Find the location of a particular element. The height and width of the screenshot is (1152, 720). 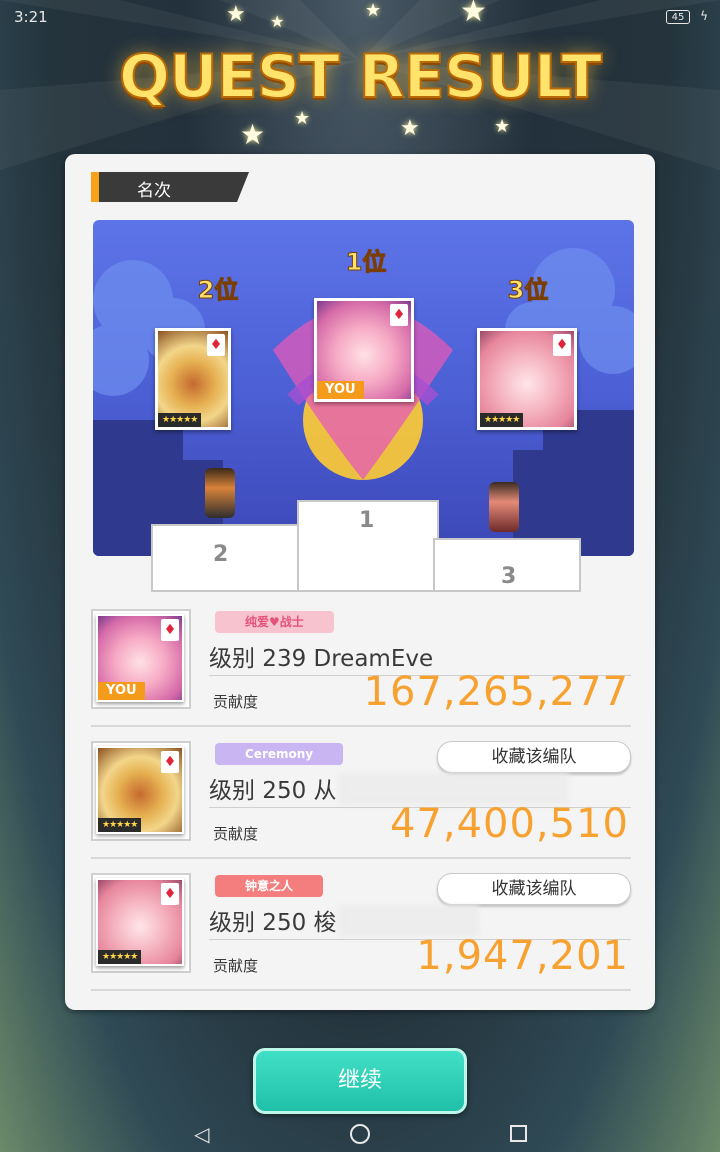

rank-2-card: ♦ ★★★★★ is located at coordinates (193, 379).